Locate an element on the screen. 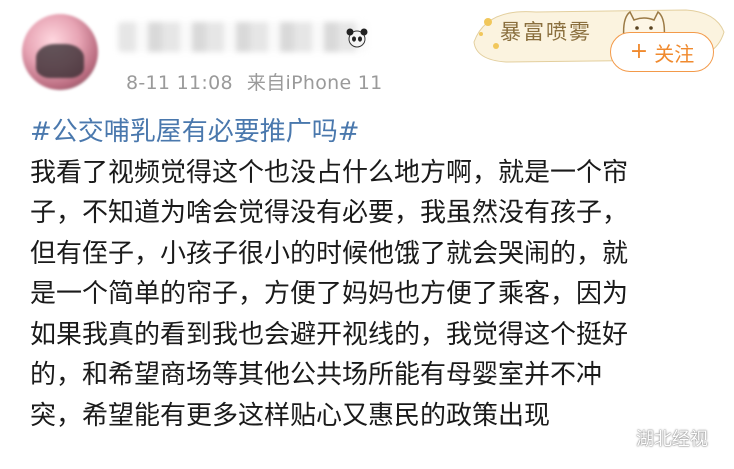 This screenshot has height=469, width=734. post-text-line: 的，和希望商场等其他公共场所能有母婴室并不冲 is located at coordinates (316, 375).